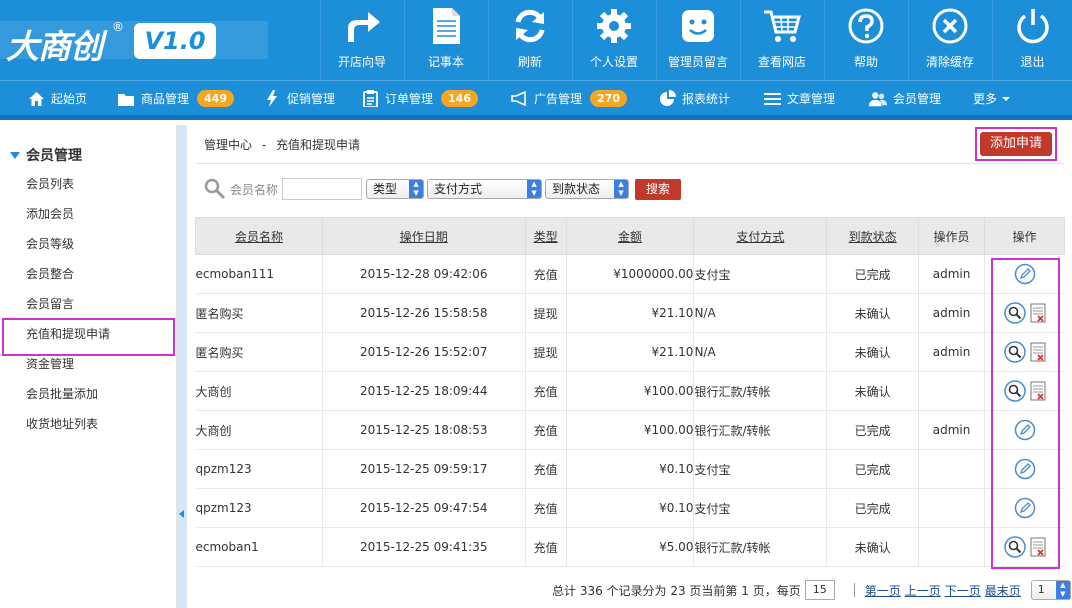 Image resolution: width=1072 pixels, height=608 pixels. I want to click on page-select: 1 ▲ ▼, so click(1050, 590).